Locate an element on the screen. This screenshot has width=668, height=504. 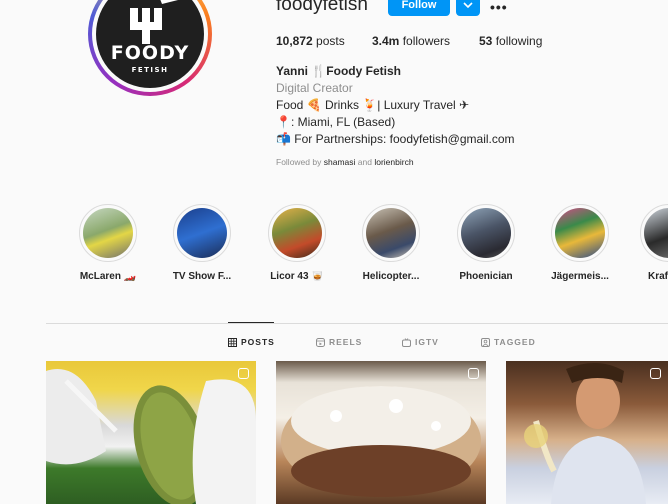
bio-line: 📍: Miami, FL (Based) is located at coordinates (336, 122).